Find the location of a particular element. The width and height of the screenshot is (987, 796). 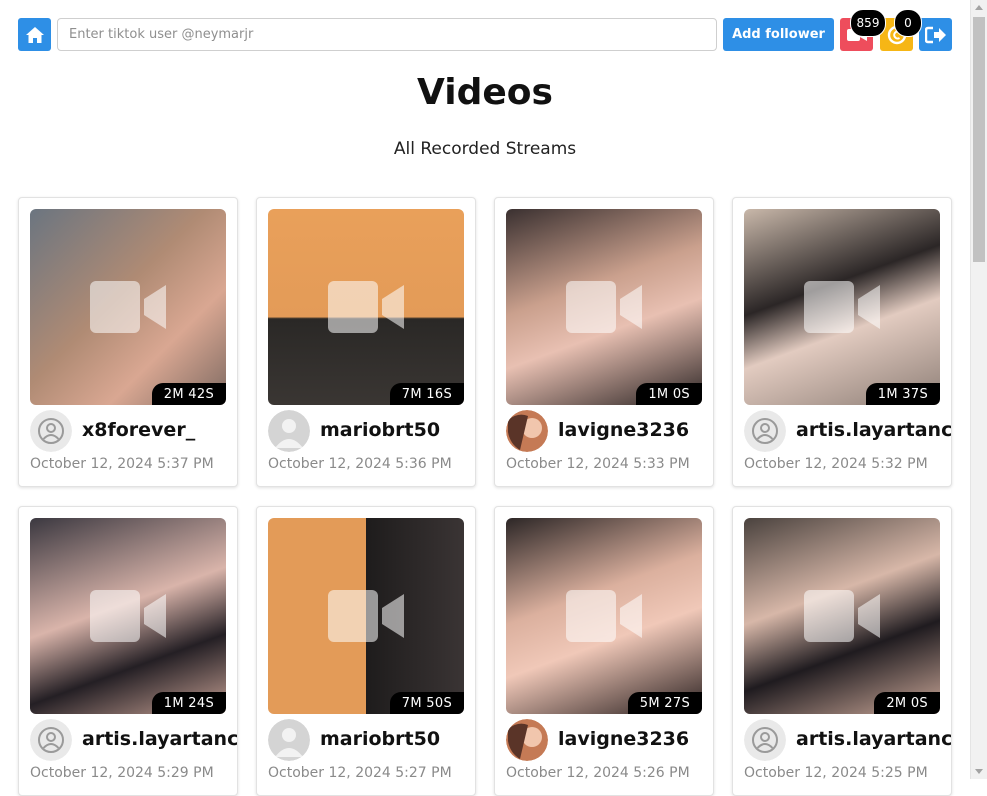

duration-badge: 7M 50S is located at coordinates (426, 703).